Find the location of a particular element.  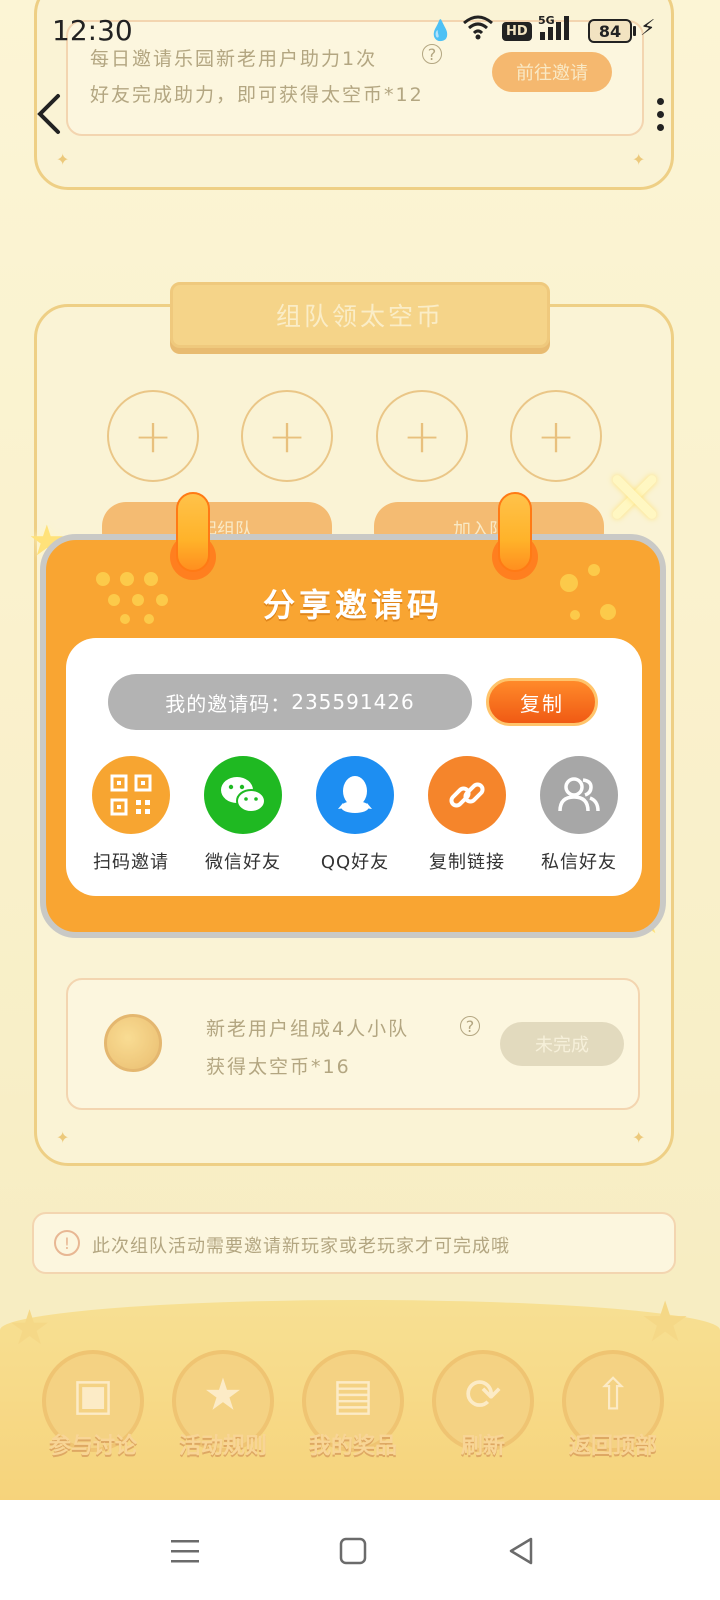

decor-dot is located at coordinates (594, 570).